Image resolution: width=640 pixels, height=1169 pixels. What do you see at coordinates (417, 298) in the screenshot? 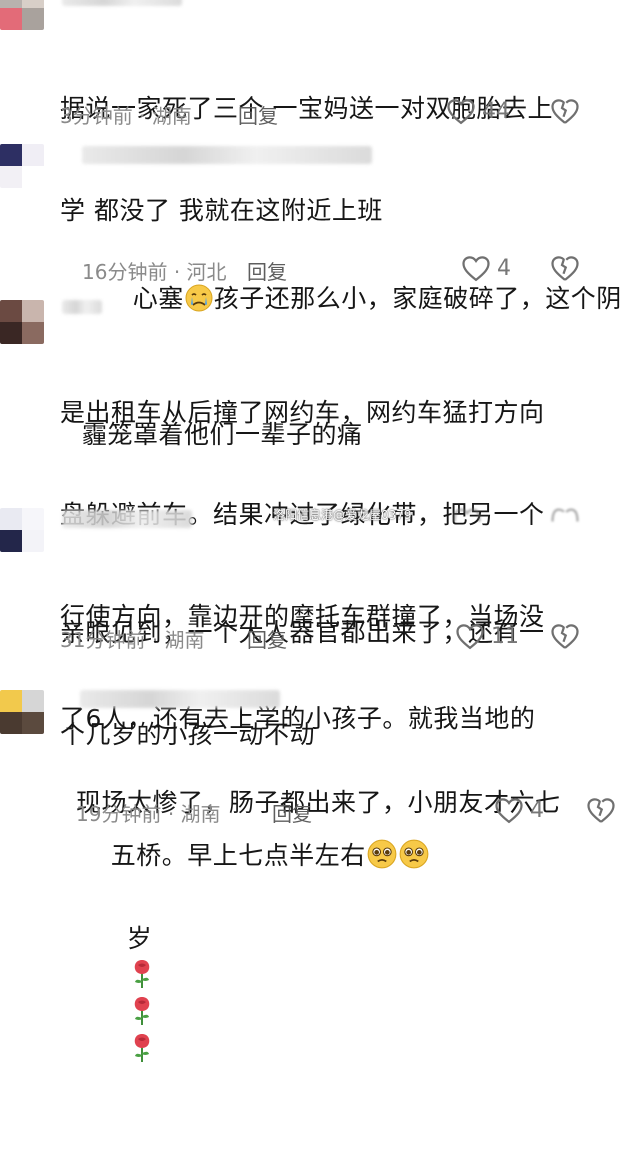
I see `comment-text-part: 孩子还那么小，家庭破碎了，这个阴` at bounding box center [417, 298].